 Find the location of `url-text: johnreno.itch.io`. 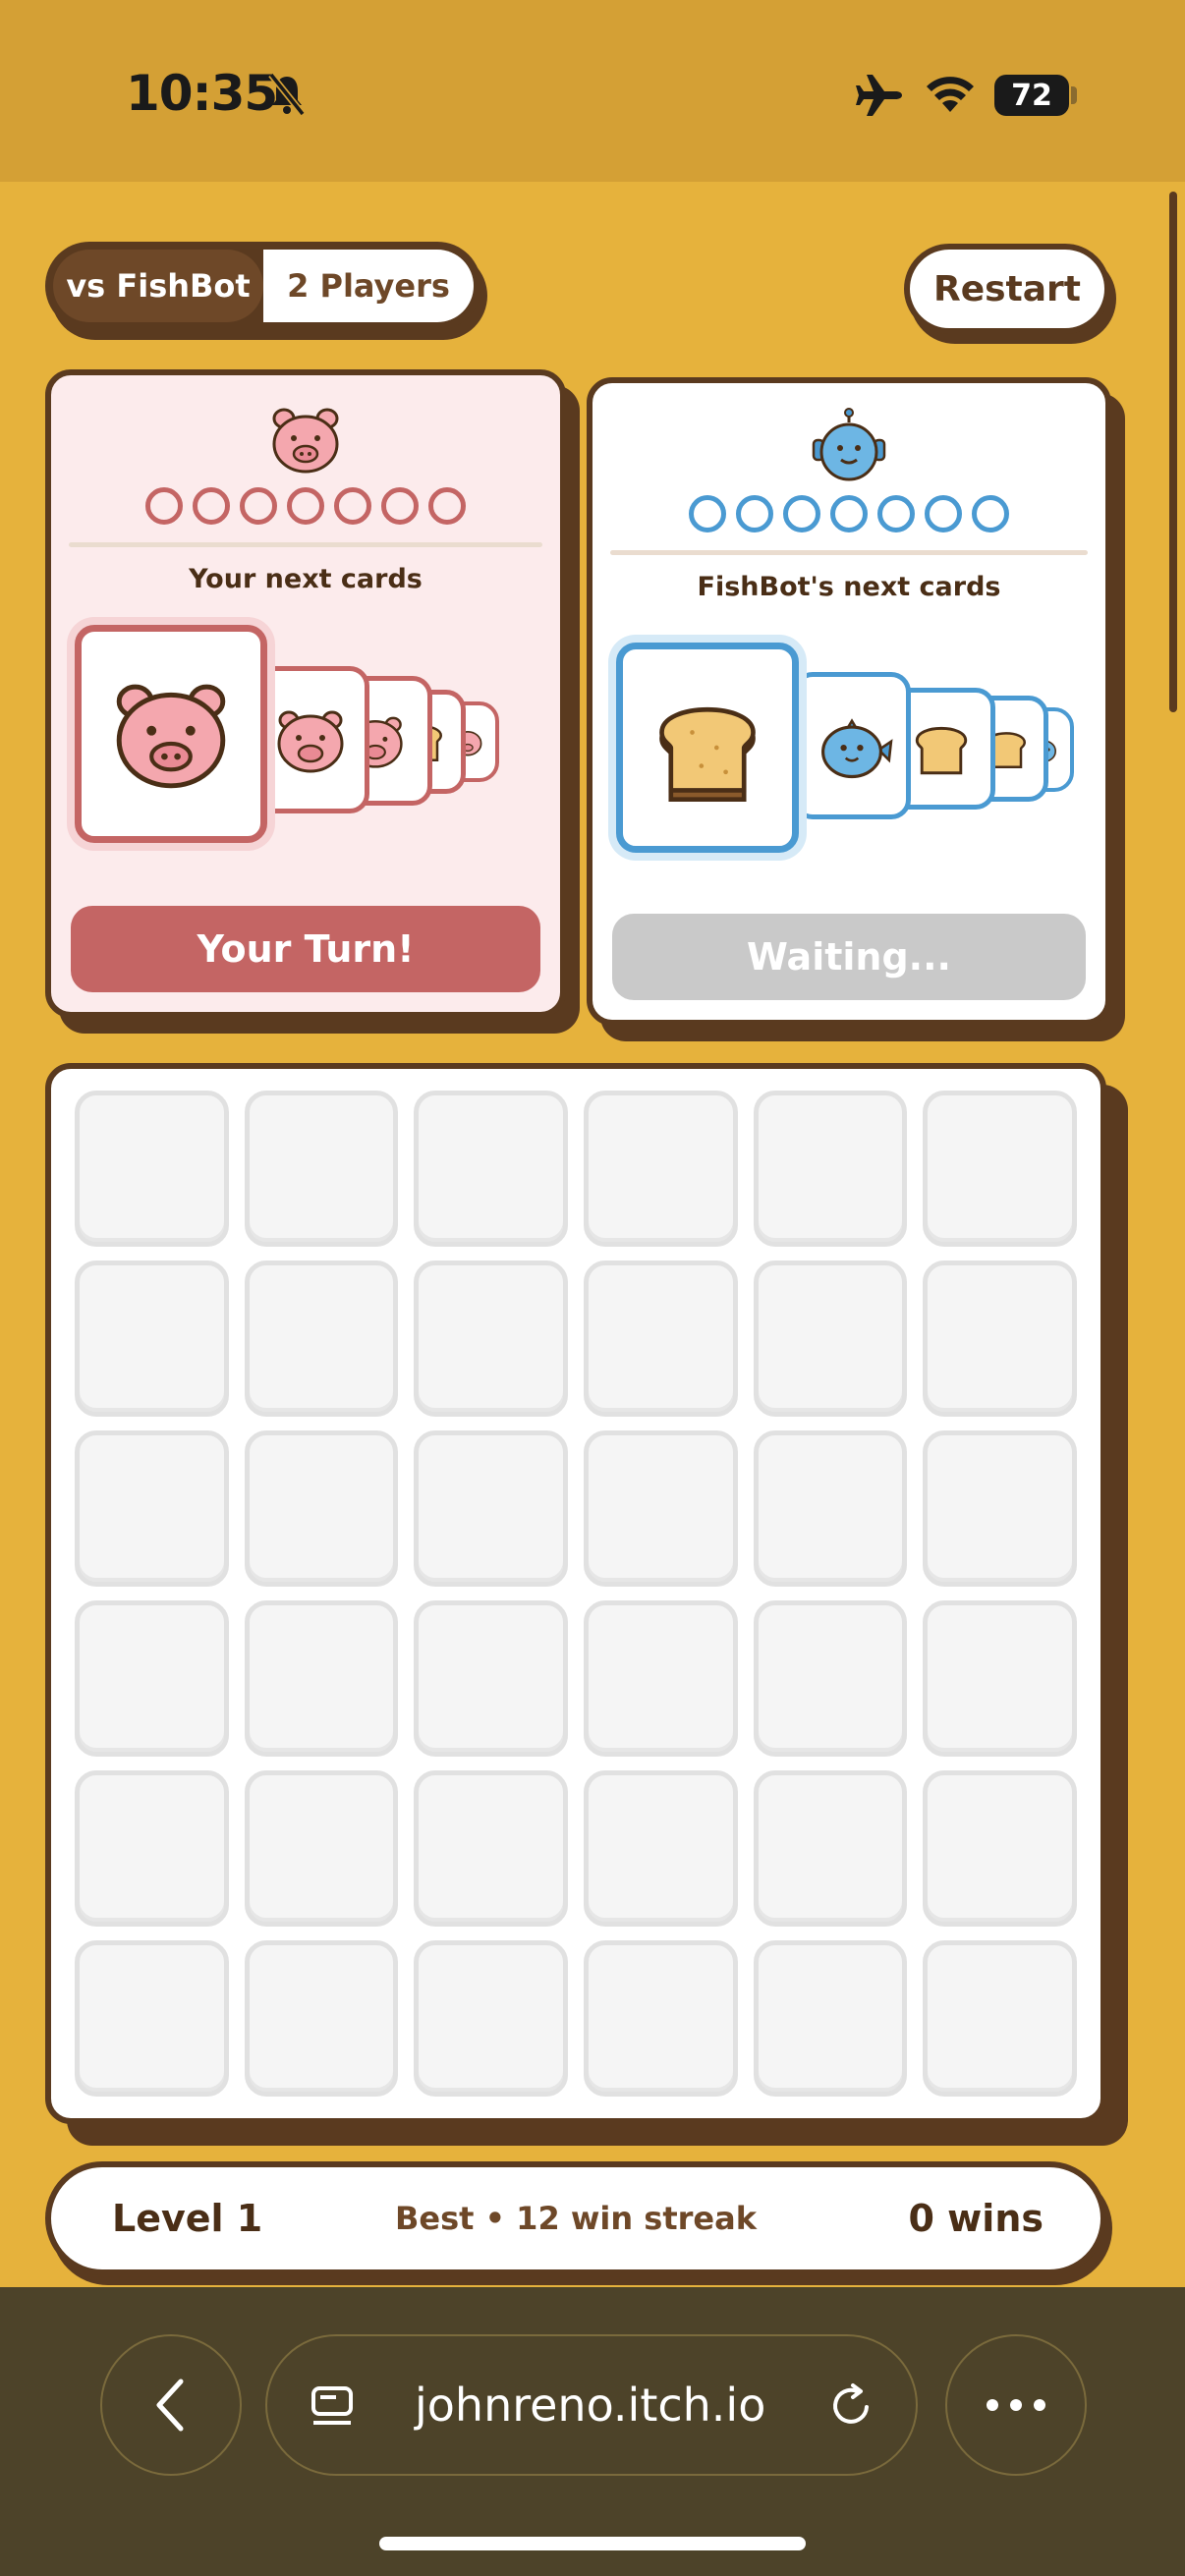

url-text: johnreno.itch.io is located at coordinates (590, 2405).